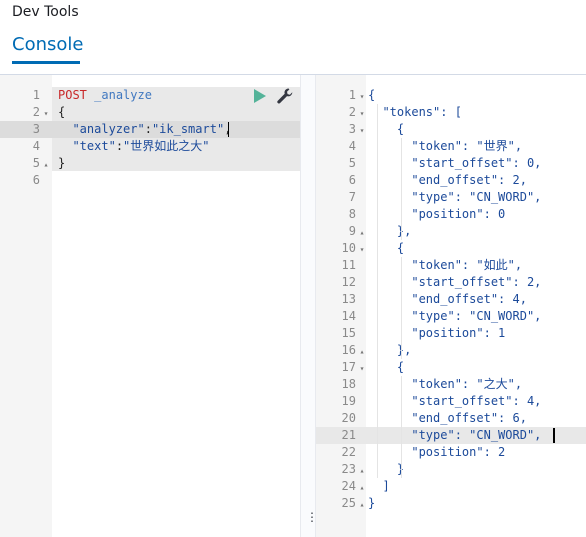 Image resolution: width=586 pixels, height=537 pixels. What do you see at coordinates (342, 503) in the screenshot?
I see `line-number: 25 ▴` at bounding box center [342, 503].